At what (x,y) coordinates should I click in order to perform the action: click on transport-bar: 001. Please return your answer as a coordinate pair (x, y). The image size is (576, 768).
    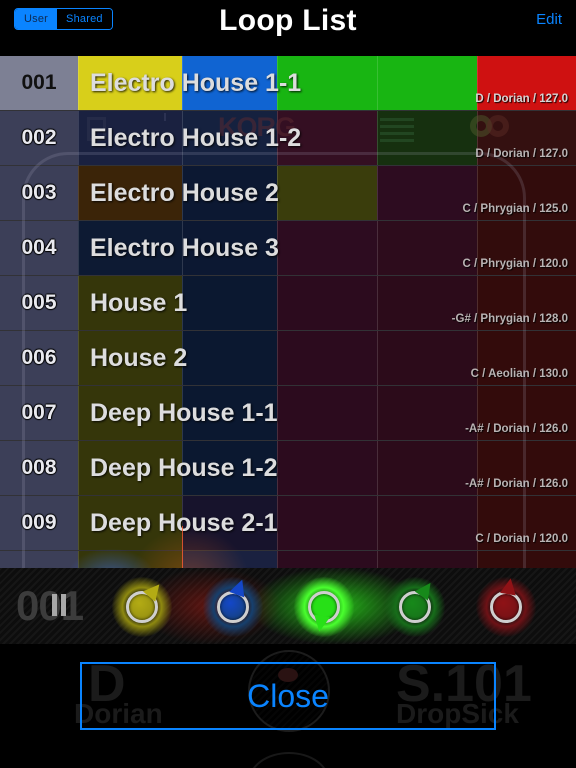
    Looking at the image, I should click on (288, 606).